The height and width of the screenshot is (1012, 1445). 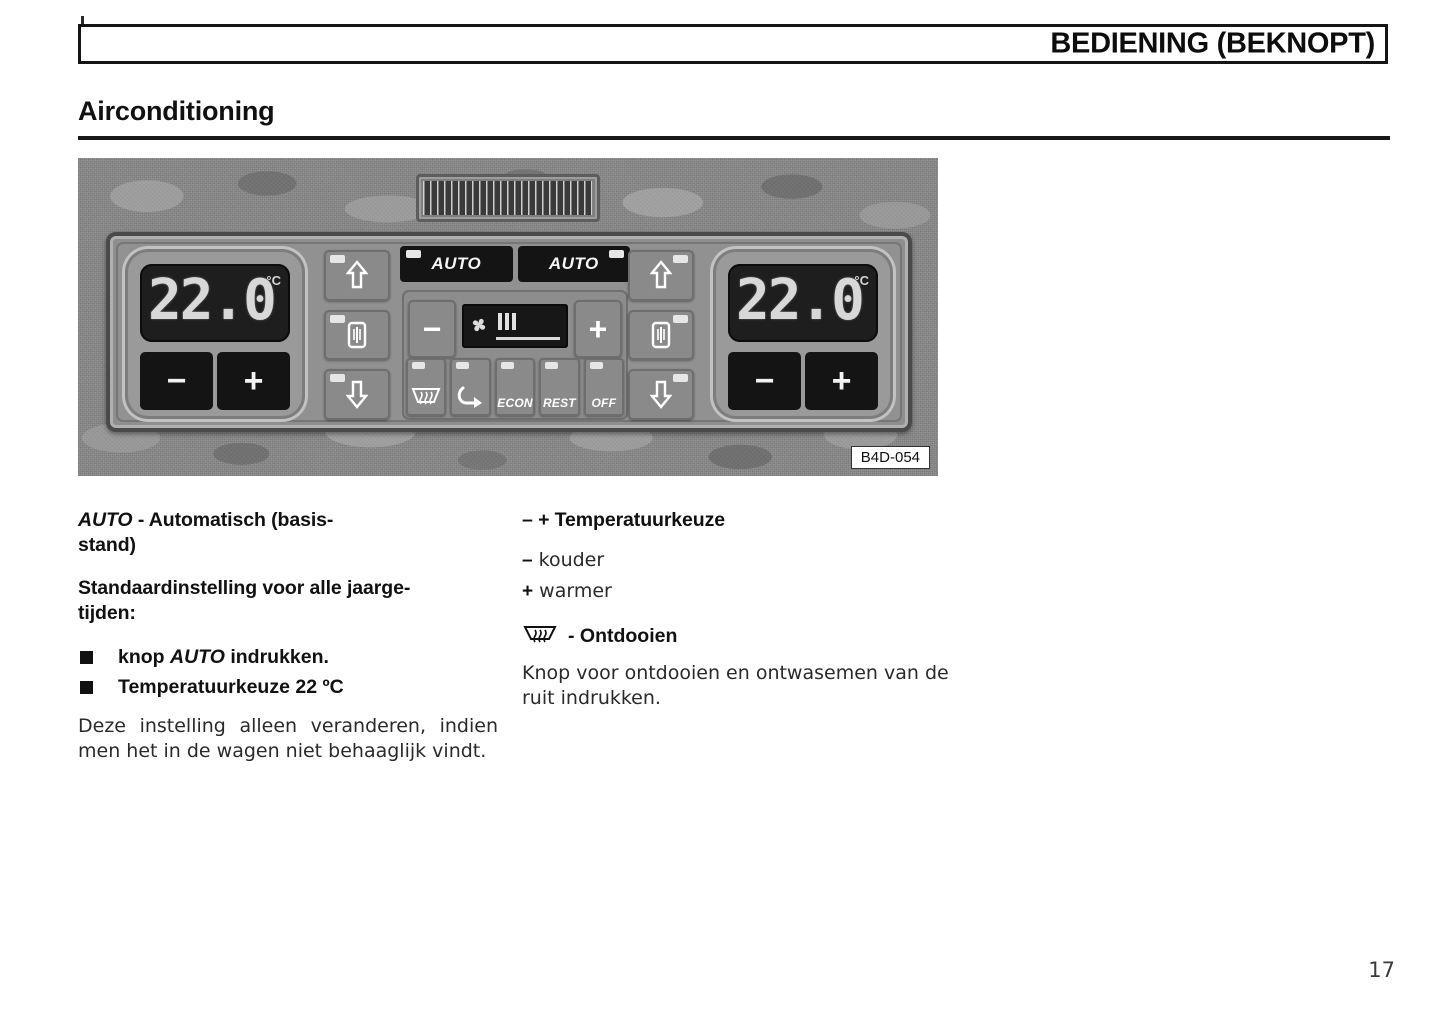 I want to click on blower-level-bars, so click(x=507, y=321).